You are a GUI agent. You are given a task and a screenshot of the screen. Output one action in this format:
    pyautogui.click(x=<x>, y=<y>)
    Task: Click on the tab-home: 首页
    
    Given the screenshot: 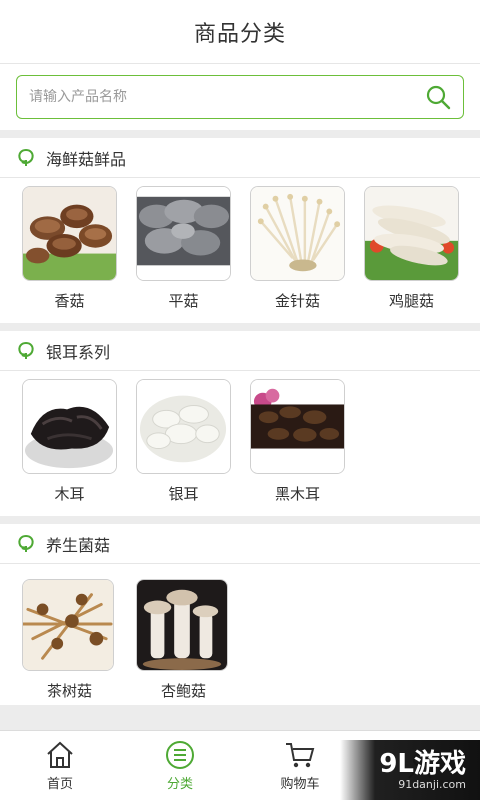 What is the action you would take?
    pyautogui.click(x=60, y=765)
    